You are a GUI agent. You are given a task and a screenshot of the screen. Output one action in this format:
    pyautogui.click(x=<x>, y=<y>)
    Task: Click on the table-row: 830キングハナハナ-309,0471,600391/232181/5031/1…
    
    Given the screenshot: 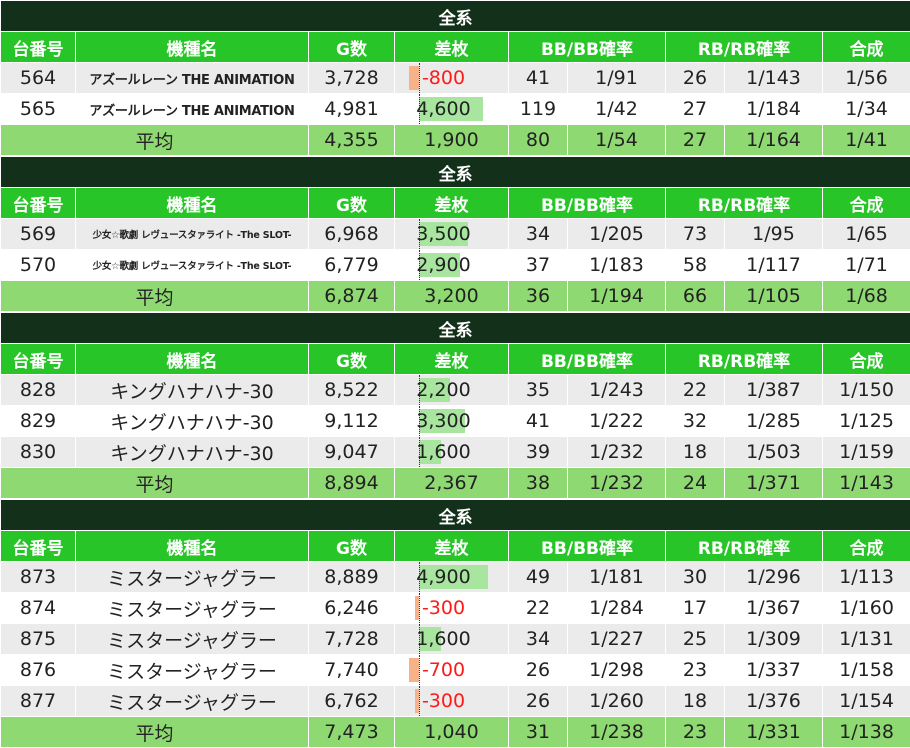 What is the action you would take?
    pyautogui.click(x=455, y=452)
    